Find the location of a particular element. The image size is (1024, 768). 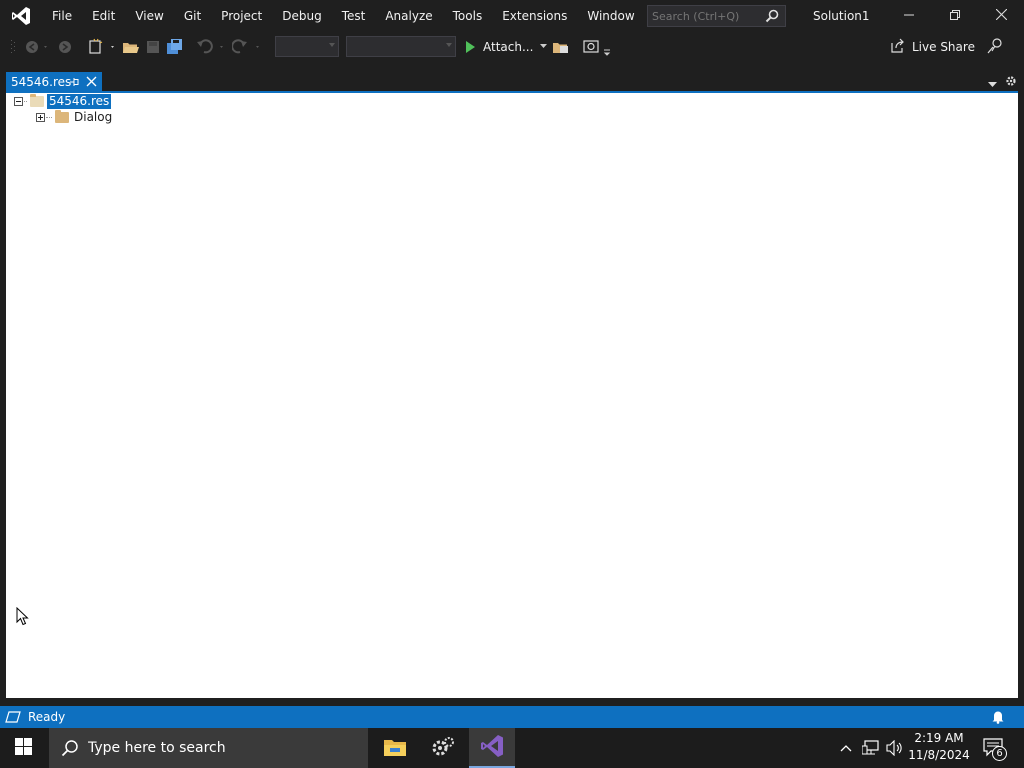

feedback-icon is located at coordinates (995, 46).